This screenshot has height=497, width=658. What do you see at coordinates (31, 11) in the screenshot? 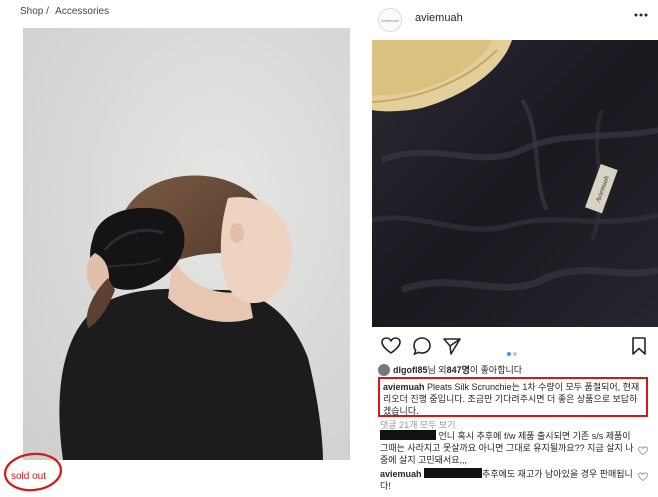
I see `breadcrumb-shop-link: Shop` at bounding box center [31, 11].